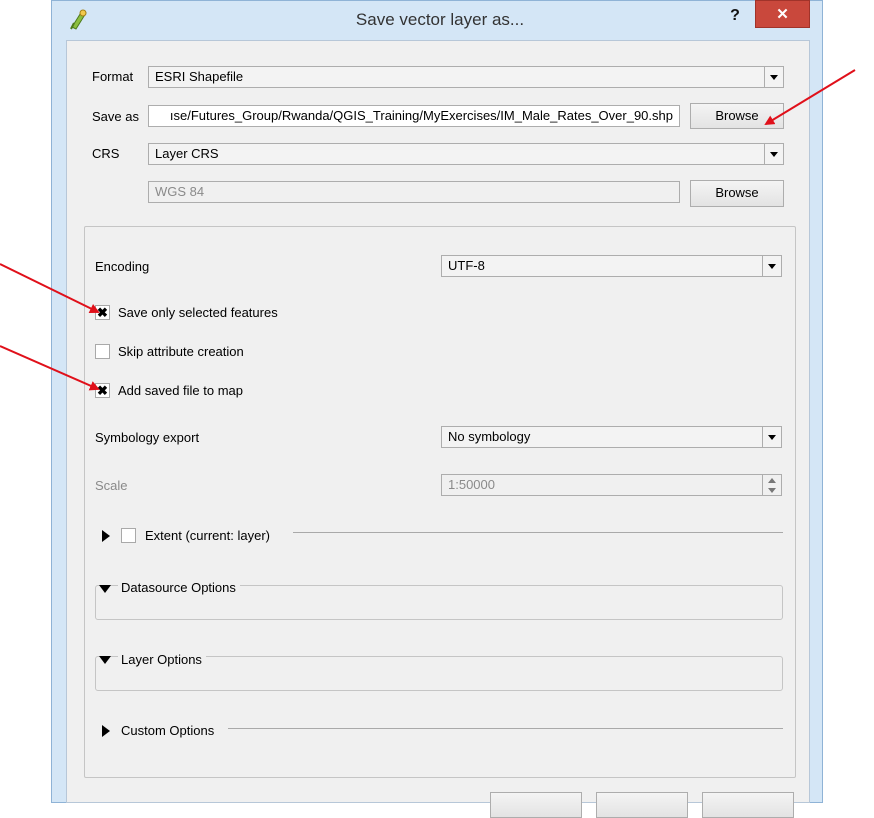 This screenshot has height=818, width=874. What do you see at coordinates (414, 192) in the screenshot?
I see `crs-name-field: WGS 84` at bounding box center [414, 192].